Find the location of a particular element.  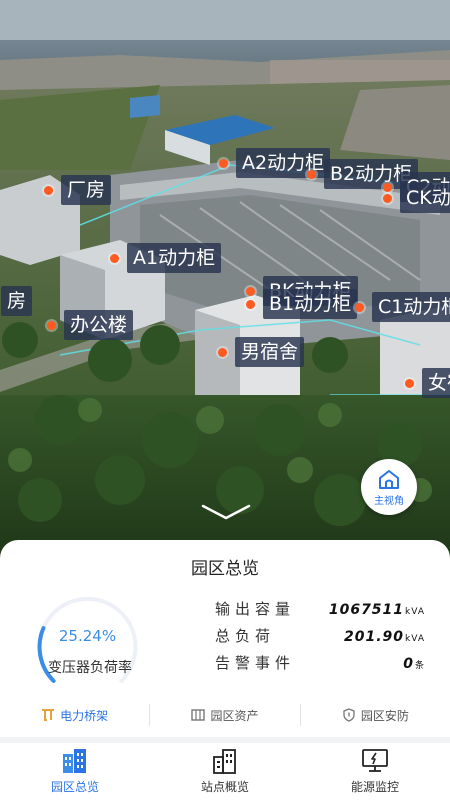

site-building-icon is located at coordinates (224, 761).